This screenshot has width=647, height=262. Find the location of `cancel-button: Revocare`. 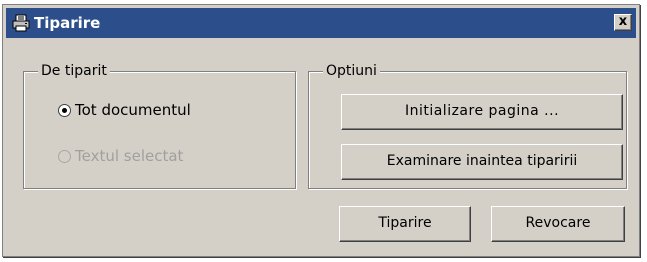

cancel-button: Revocare is located at coordinates (558, 224).